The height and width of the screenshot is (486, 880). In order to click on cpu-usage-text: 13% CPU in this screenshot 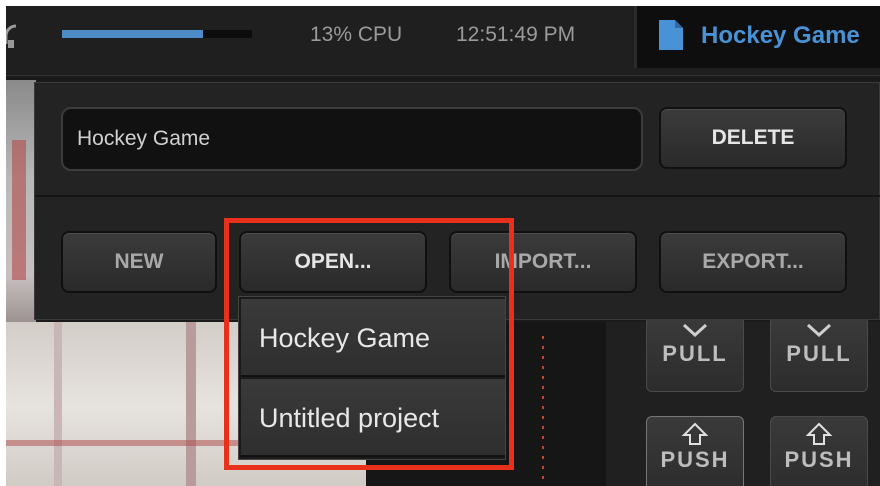, I will do `click(356, 34)`.